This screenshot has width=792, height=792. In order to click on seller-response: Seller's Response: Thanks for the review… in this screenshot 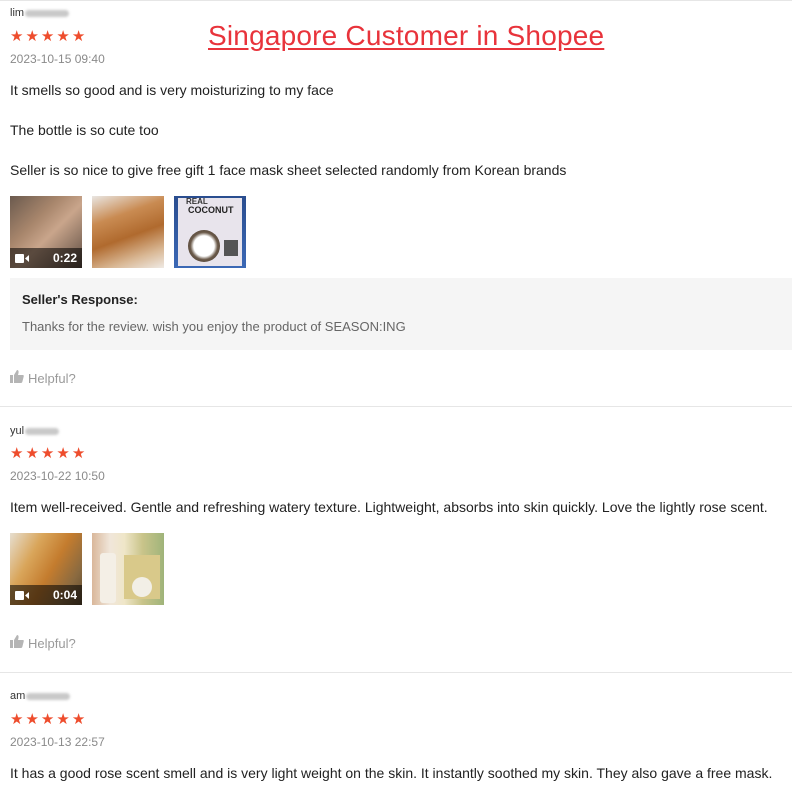, I will do `click(401, 314)`.